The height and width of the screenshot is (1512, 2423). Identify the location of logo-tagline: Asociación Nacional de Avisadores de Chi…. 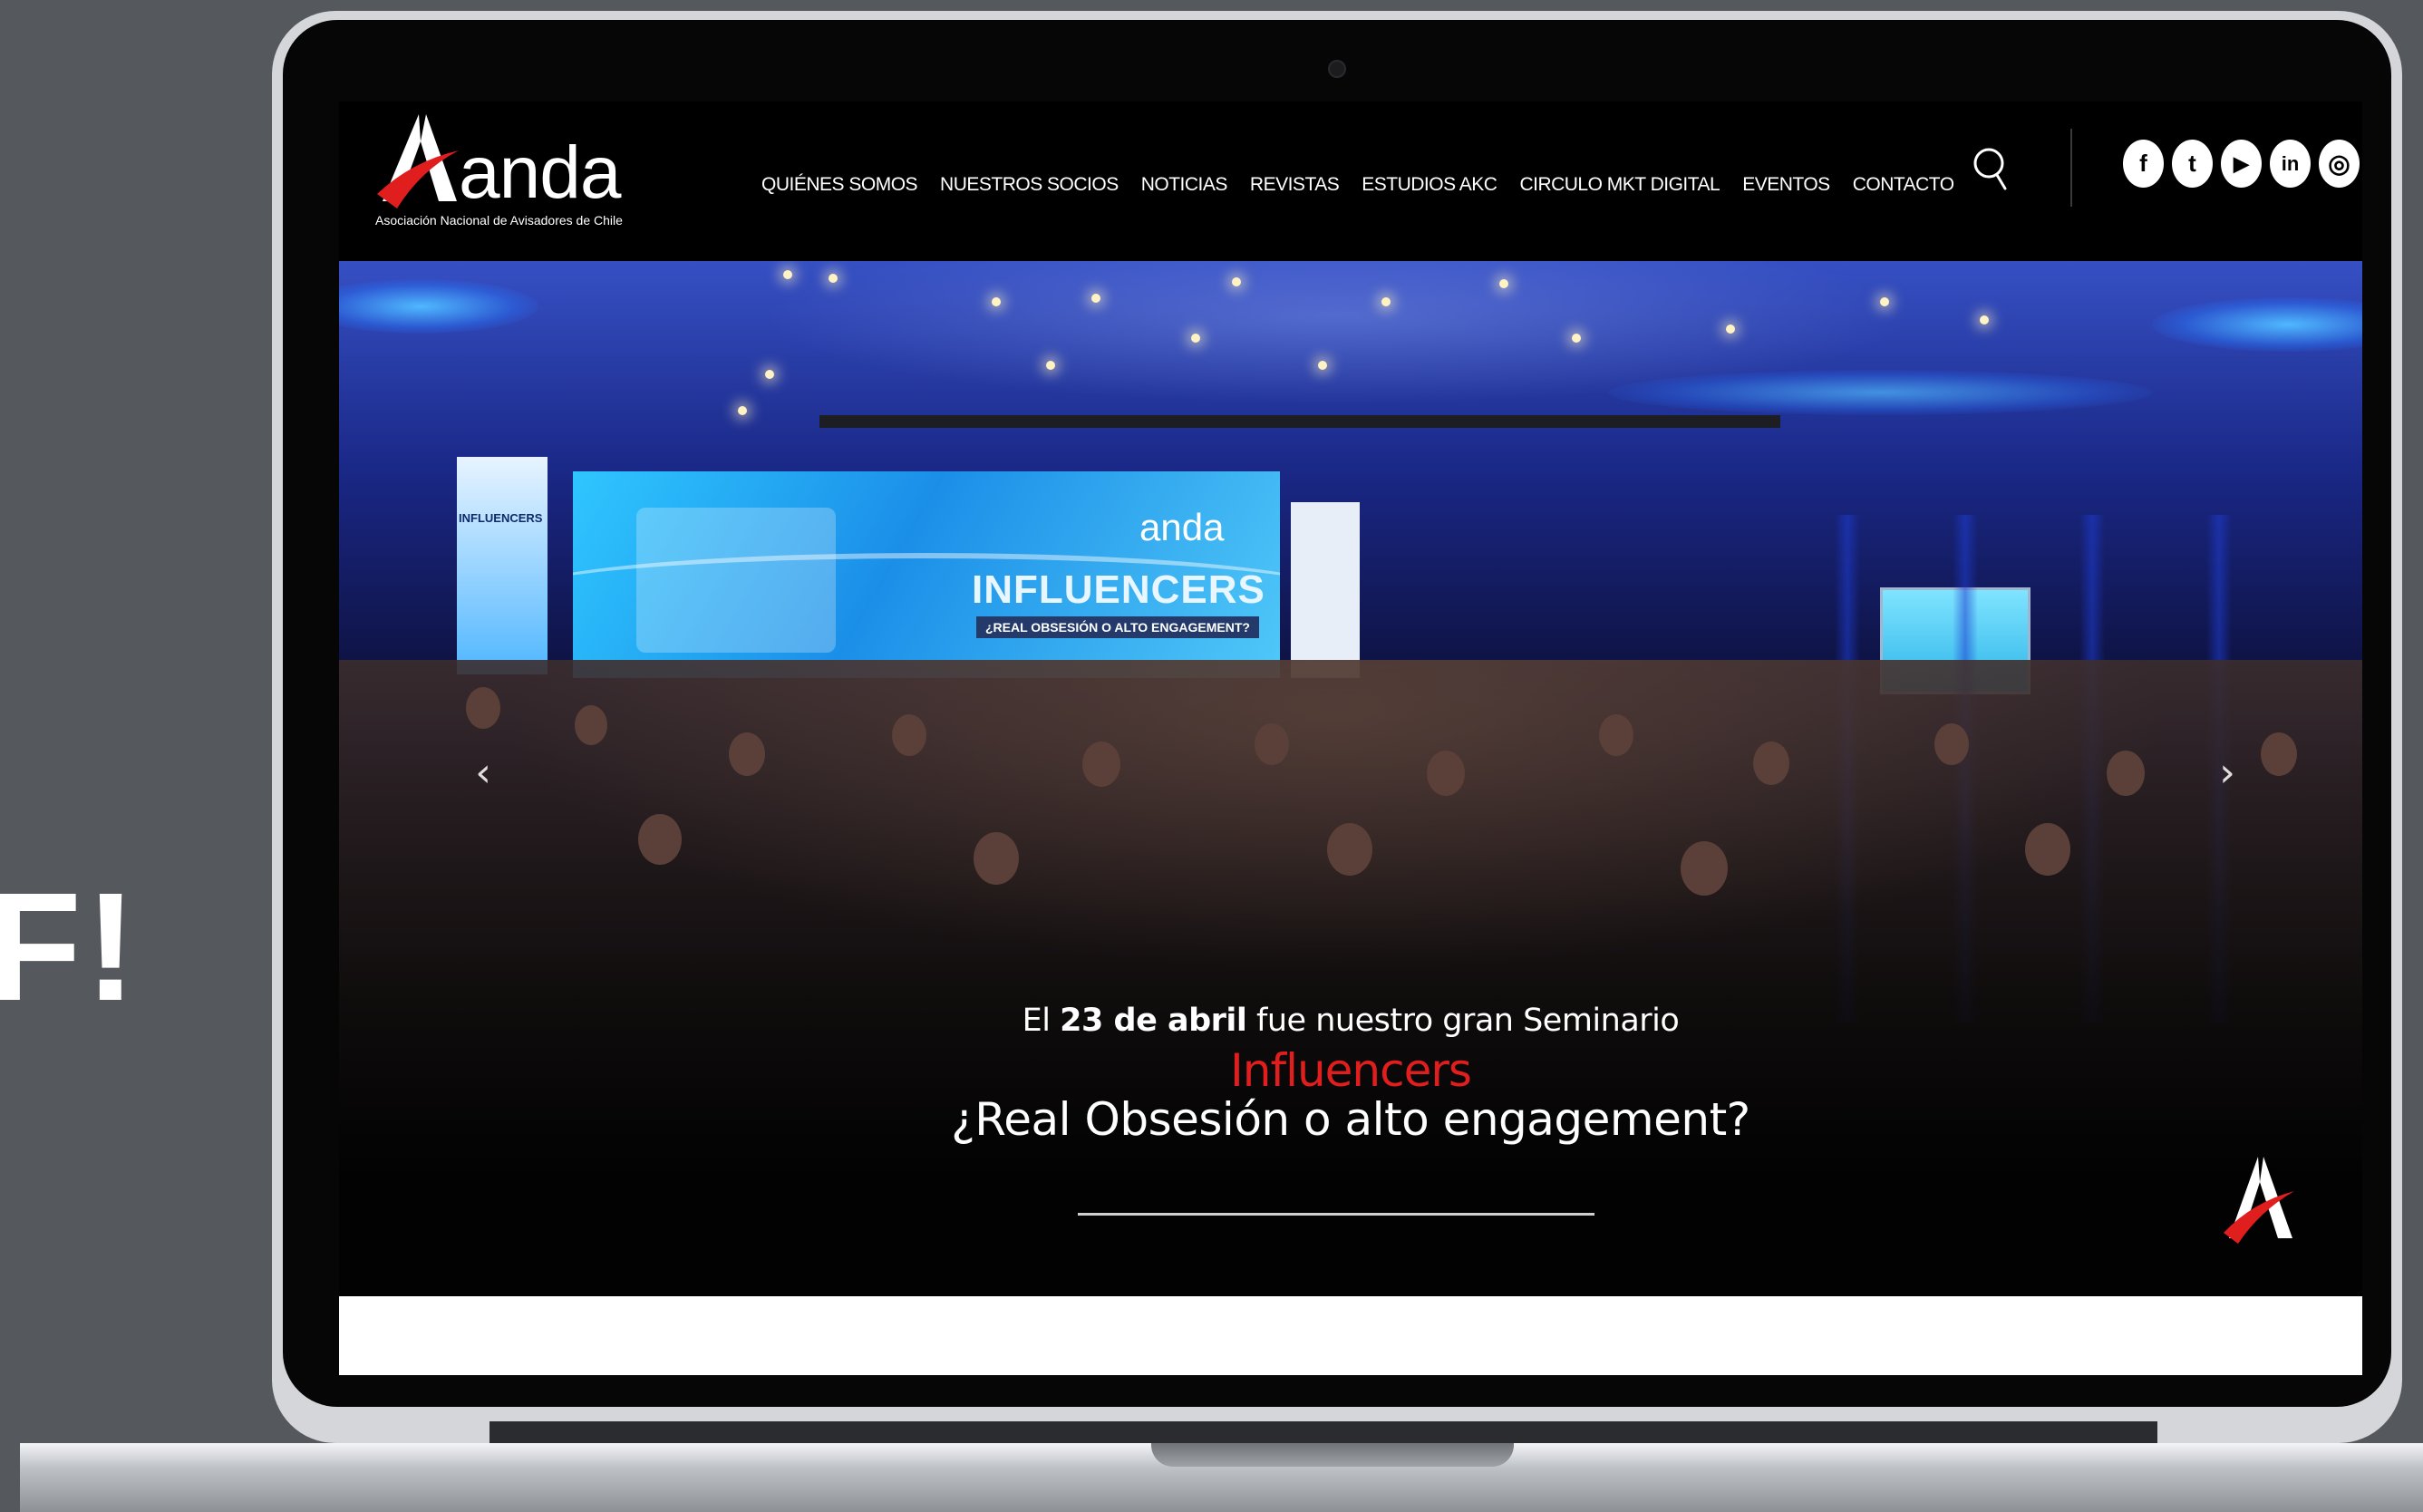
(499, 221).